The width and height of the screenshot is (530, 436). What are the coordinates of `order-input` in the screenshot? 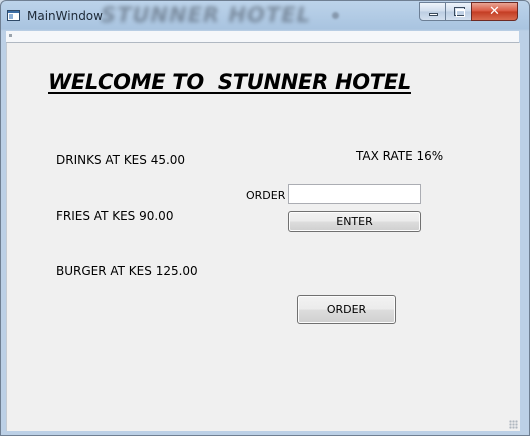 It's located at (354, 194).